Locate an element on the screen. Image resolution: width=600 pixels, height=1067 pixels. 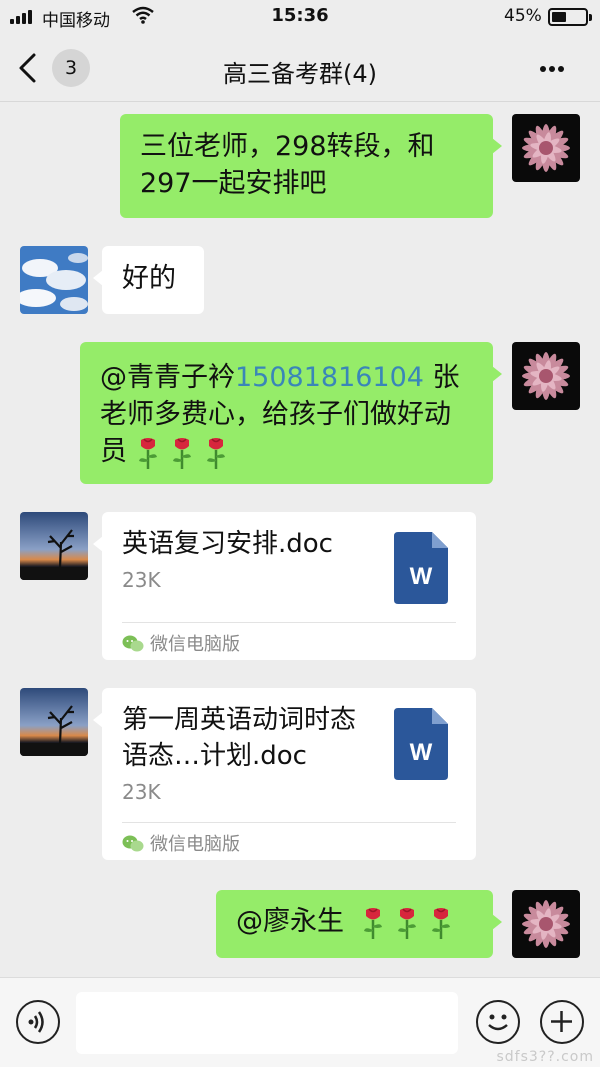
chat-header: 3 高三备考群(4) is located at coordinates (300, 68).